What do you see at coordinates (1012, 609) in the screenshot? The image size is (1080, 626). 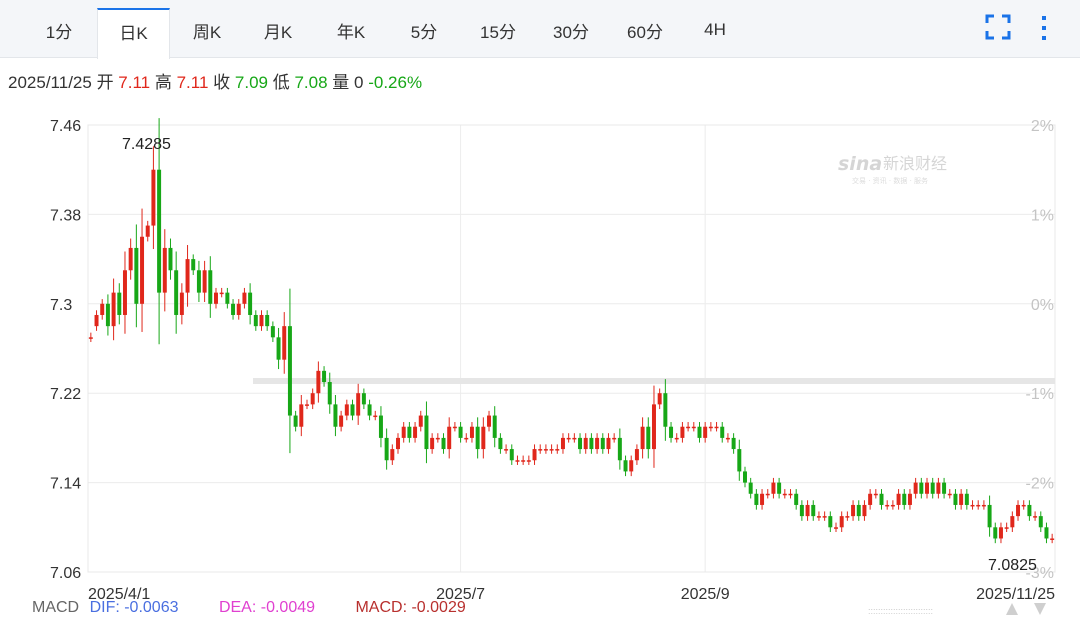 I see `scroll-up-arrow-icon` at bounding box center [1012, 609].